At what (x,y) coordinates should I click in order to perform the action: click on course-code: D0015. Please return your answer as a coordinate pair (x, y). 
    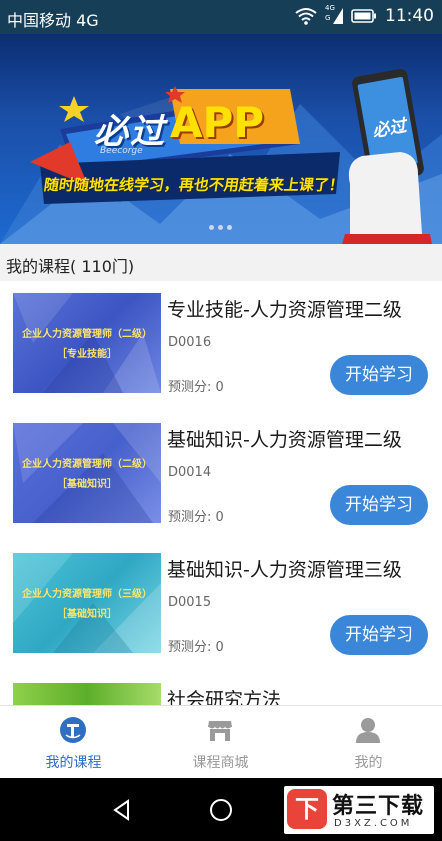
    Looking at the image, I should click on (190, 602).